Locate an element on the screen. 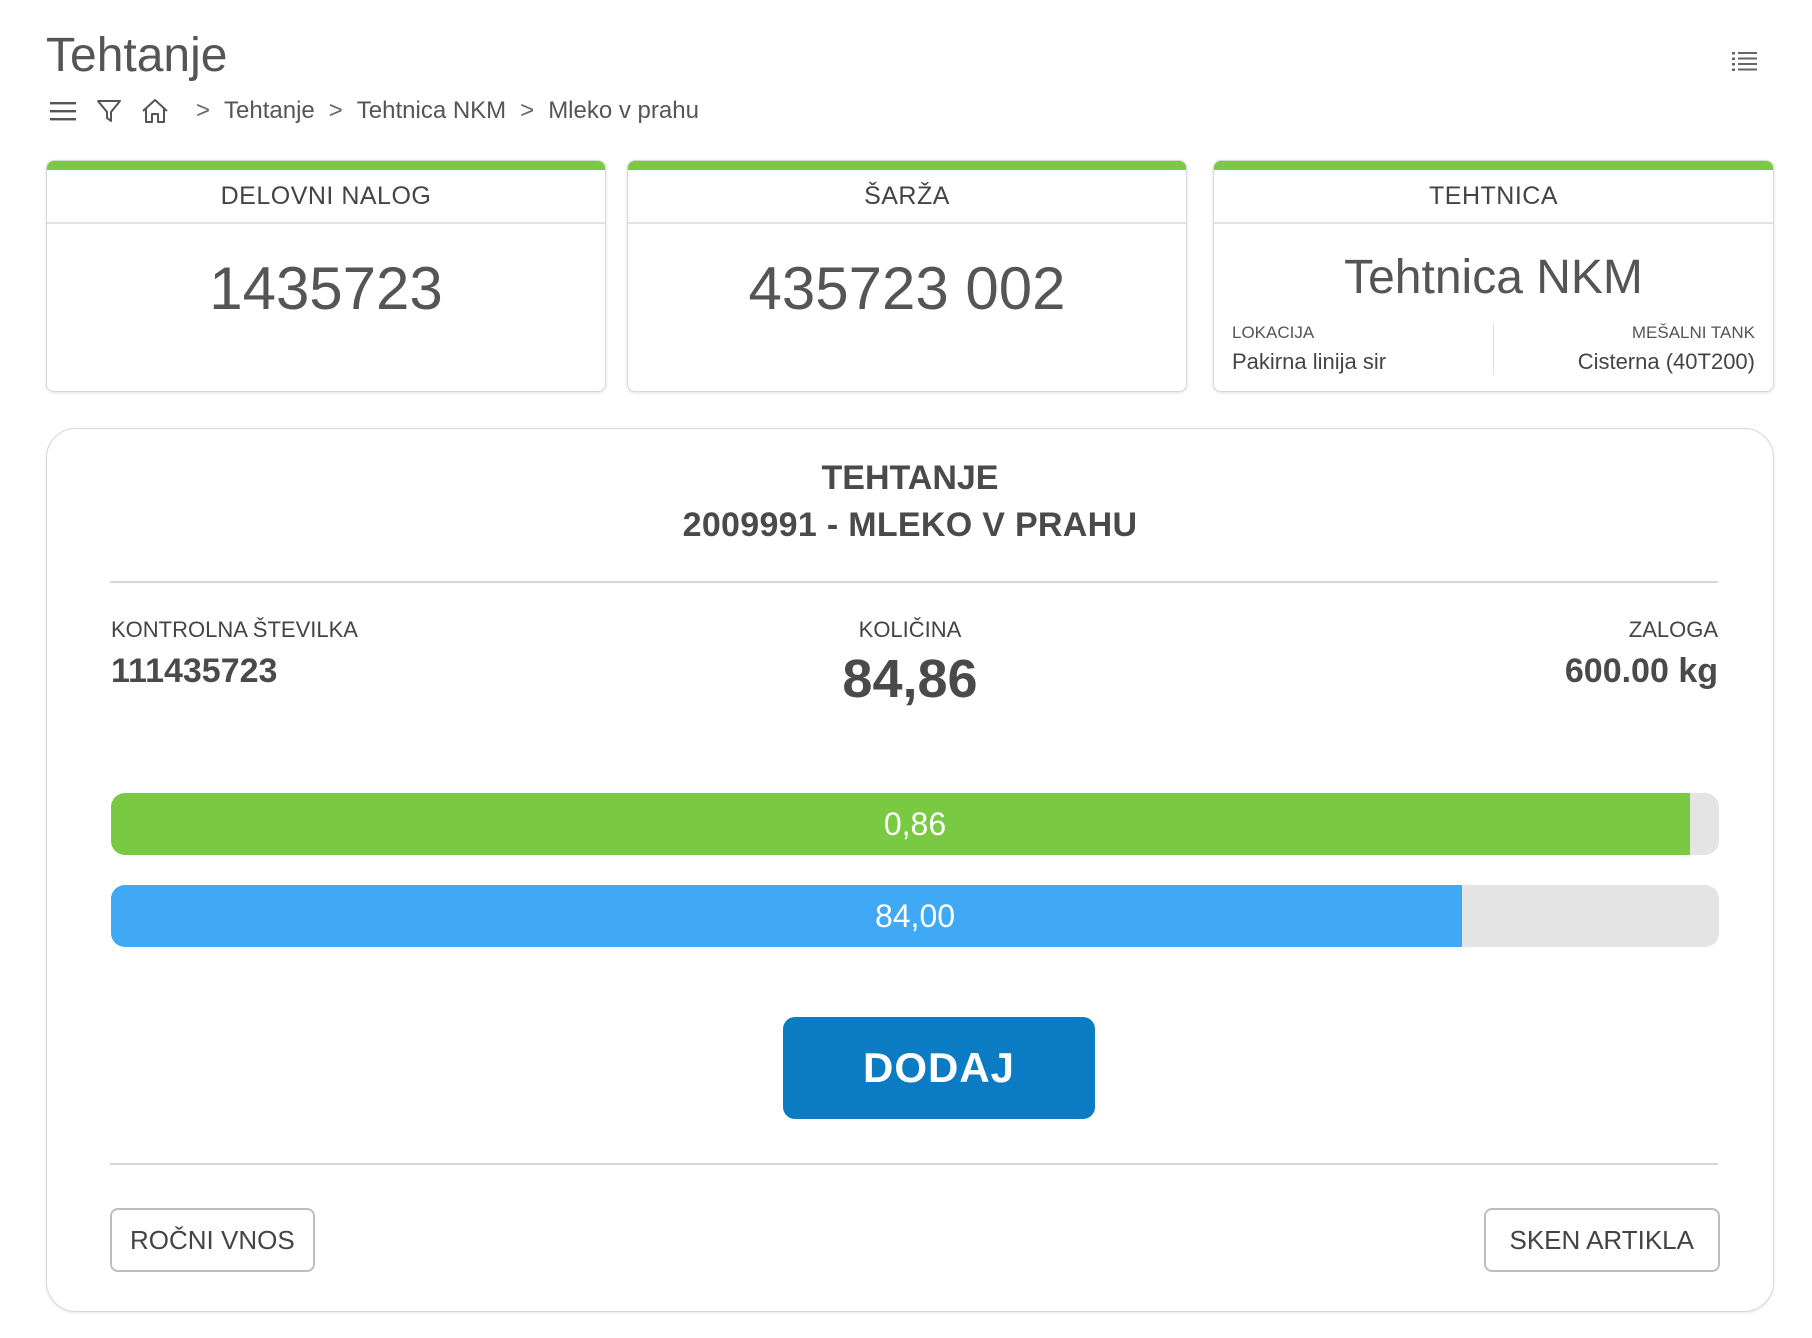  location-value: Pakirna linija sir is located at coordinates (1309, 361).